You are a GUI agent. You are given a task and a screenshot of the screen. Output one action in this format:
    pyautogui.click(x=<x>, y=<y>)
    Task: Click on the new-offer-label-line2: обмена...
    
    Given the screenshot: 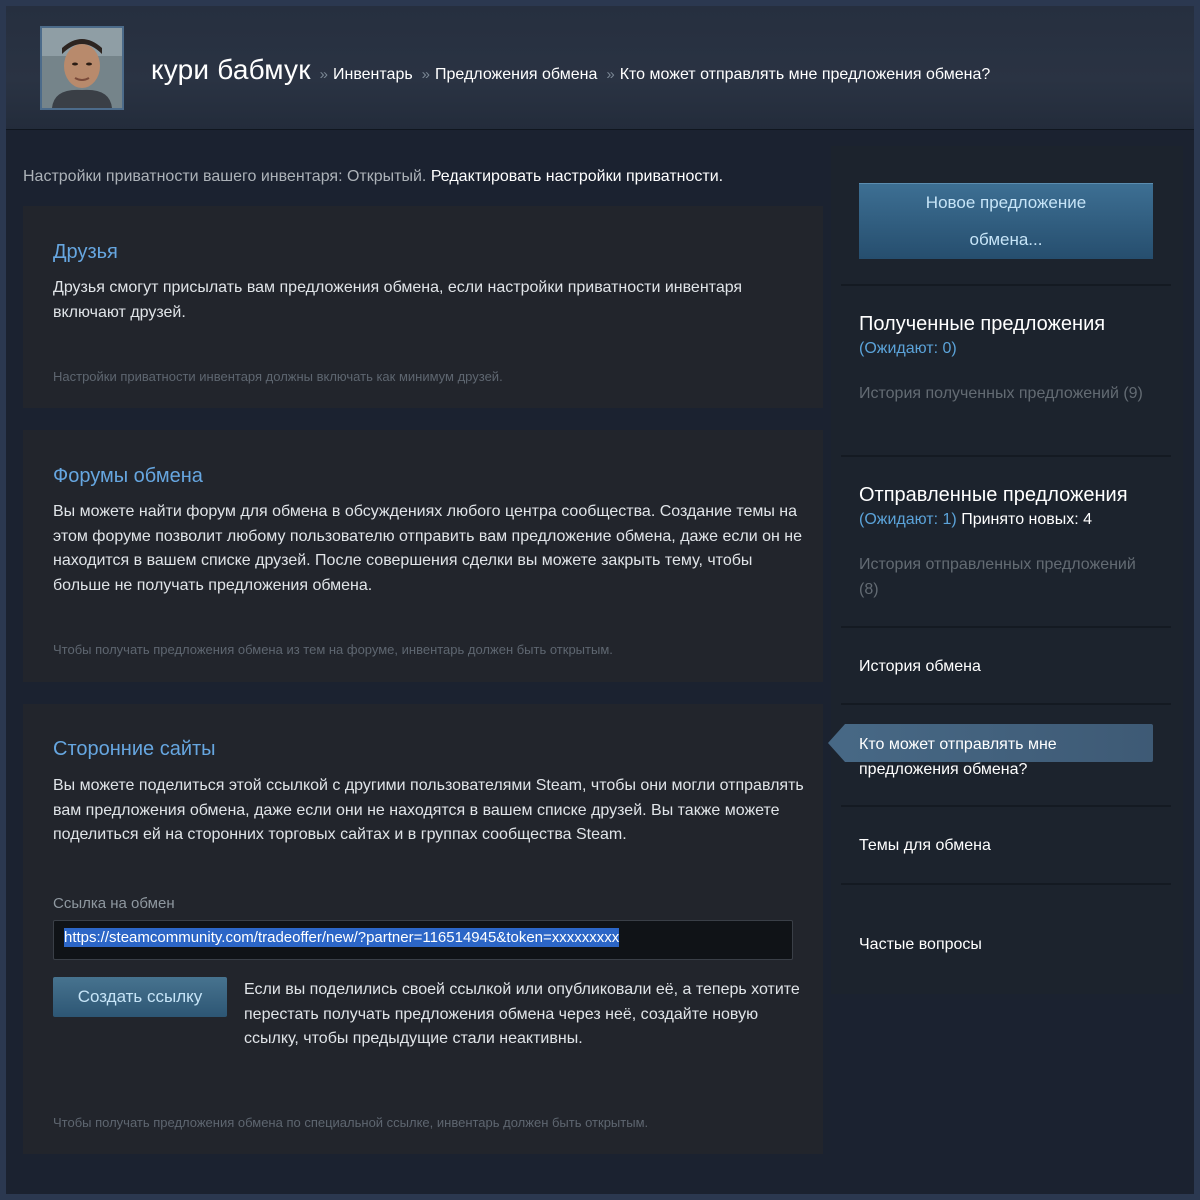 What is the action you would take?
    pyautogui.click(x=1006, y=239)
    